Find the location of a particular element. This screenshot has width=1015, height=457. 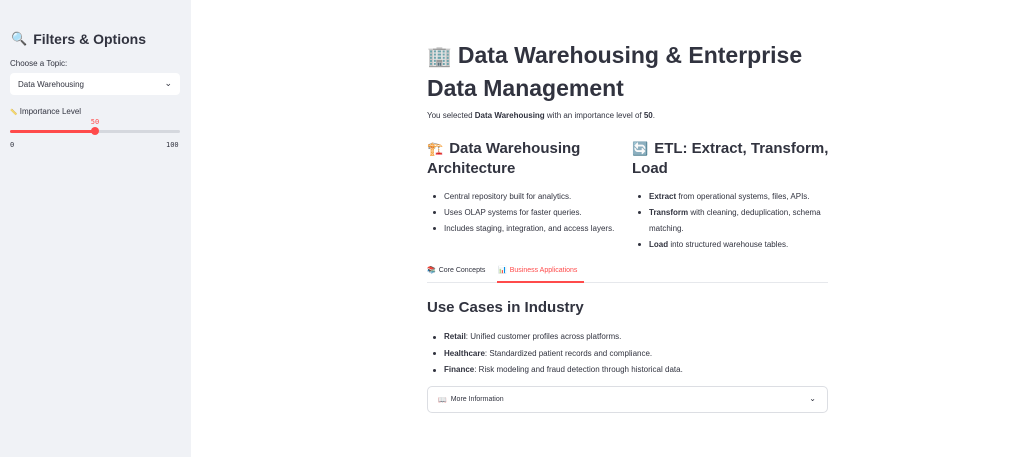

construction-icon: 🏗️ is located at coordinates (435, 148).